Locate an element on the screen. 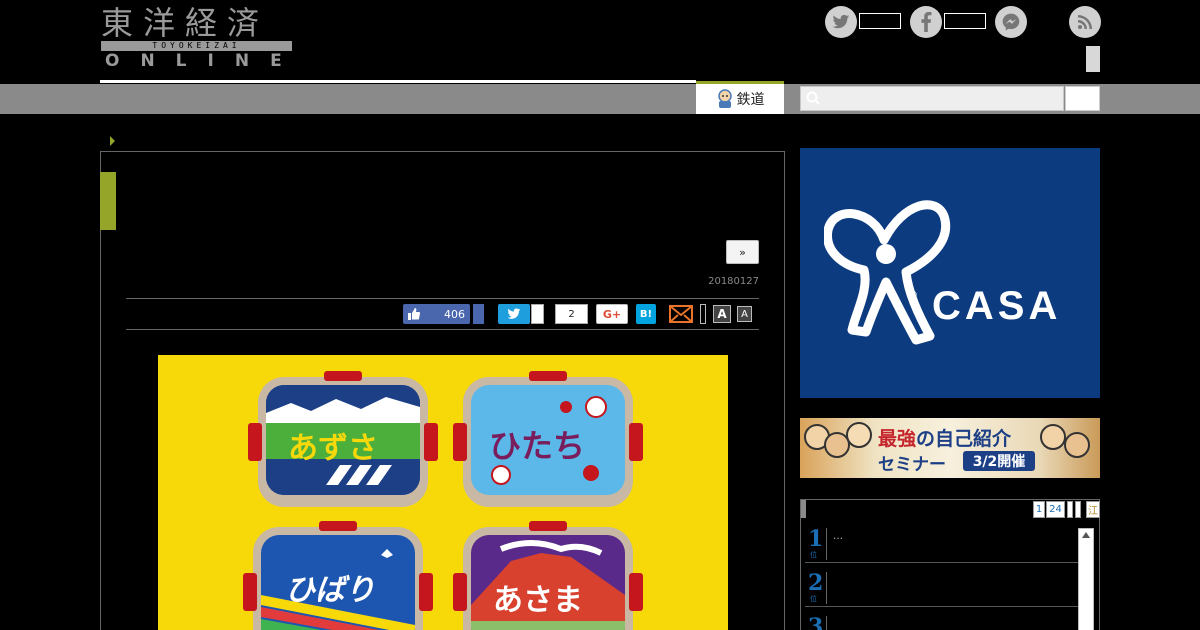  mail-icon is located at coordinates (680, 314).